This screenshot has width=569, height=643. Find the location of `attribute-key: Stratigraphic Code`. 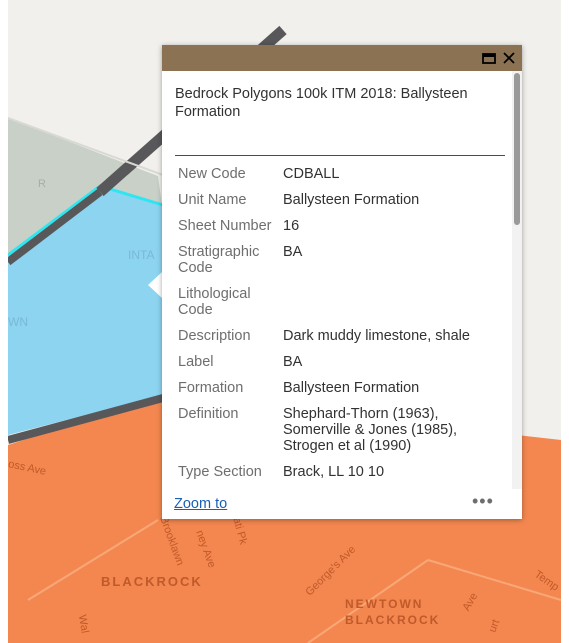

attribute-key: Stratigraphic Code is located at coordinates (219, 260).